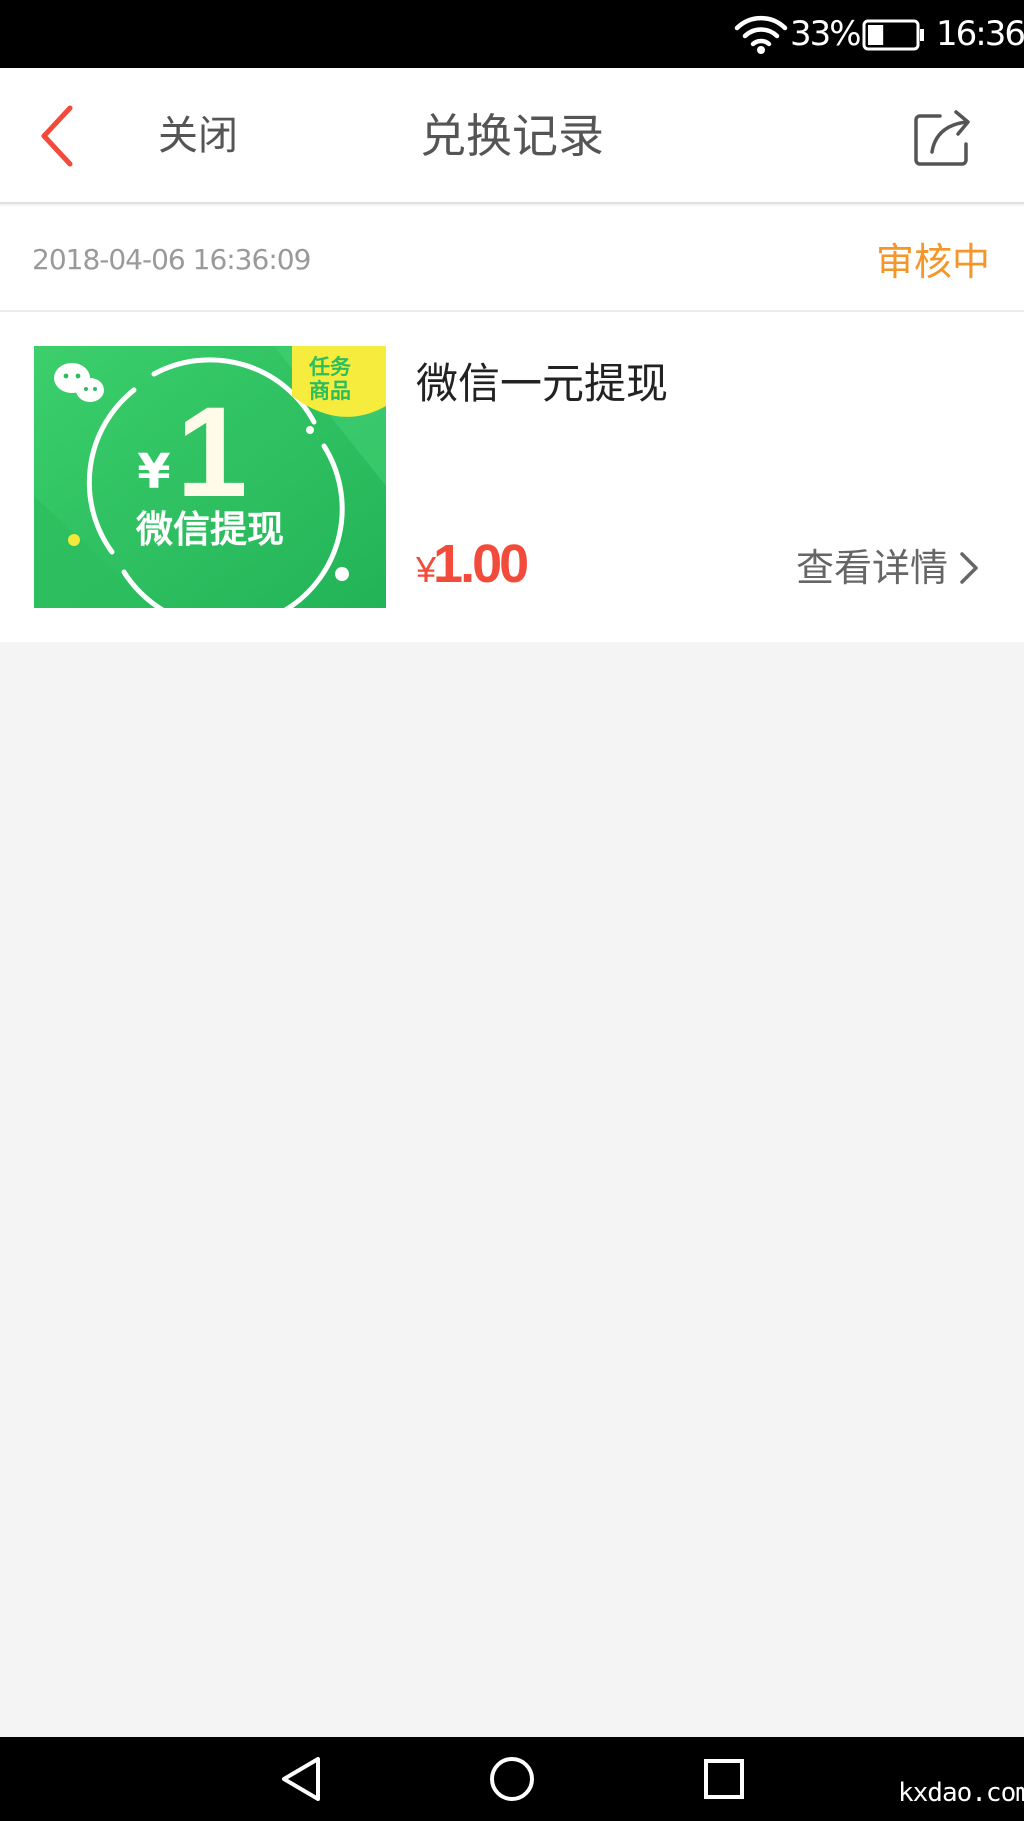 The width and height of the screenshot is (1024, 1821). I want to click on share-icon, so click(942, 138).